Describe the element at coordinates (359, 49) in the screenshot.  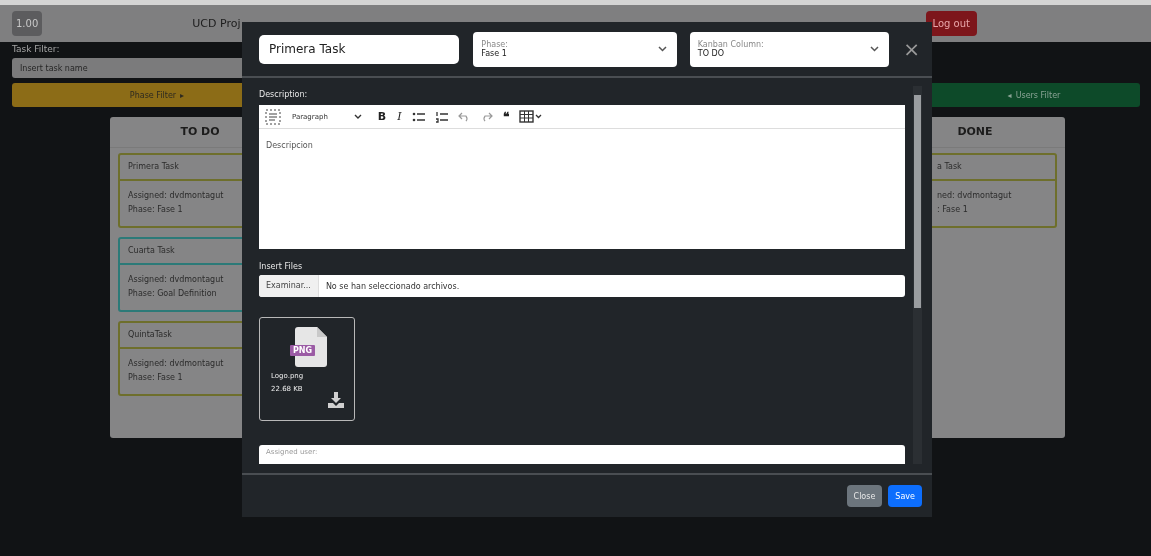
I see `task-name-field: Primera Task` at that location.